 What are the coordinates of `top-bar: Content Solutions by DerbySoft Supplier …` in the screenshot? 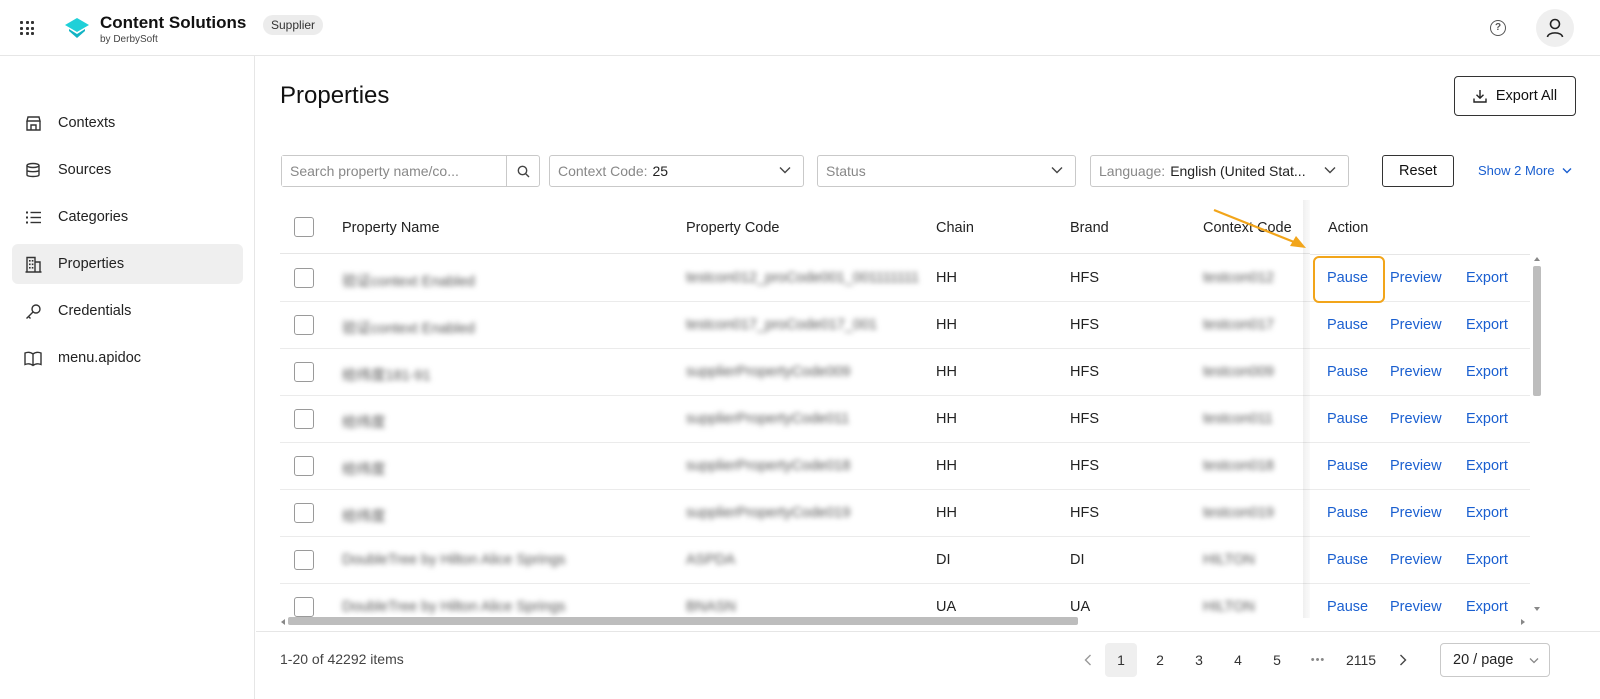 It's located at (800, 28).